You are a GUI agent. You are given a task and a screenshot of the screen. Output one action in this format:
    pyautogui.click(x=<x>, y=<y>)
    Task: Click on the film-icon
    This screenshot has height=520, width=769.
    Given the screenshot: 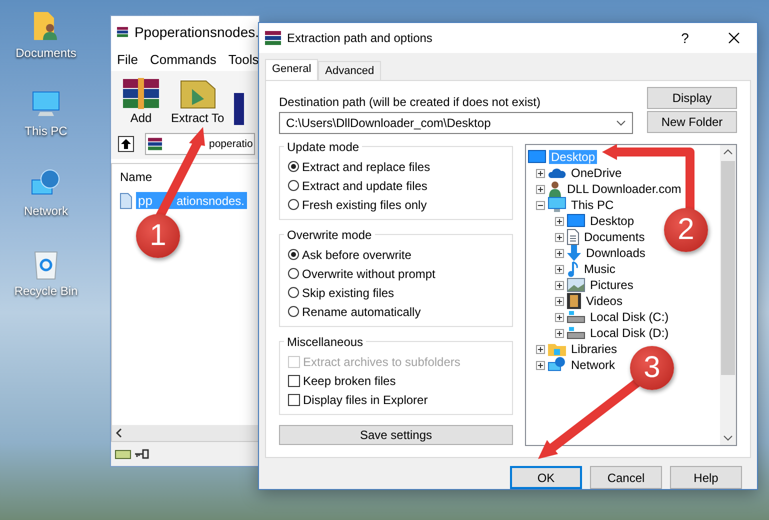 What is the action you would take?
    pyautogui.click(x=574, y=301)
    